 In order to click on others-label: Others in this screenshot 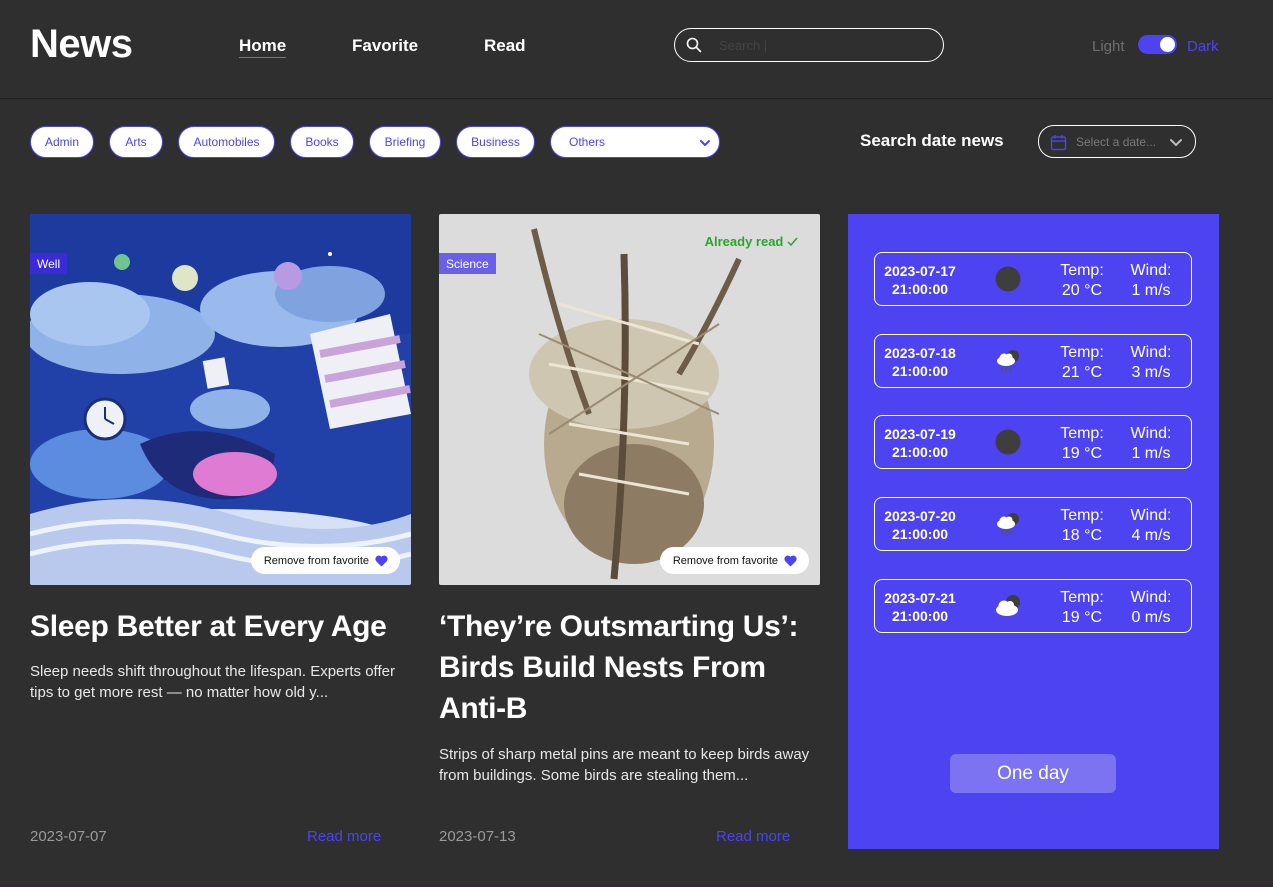, I will do `click(587, 142)`.